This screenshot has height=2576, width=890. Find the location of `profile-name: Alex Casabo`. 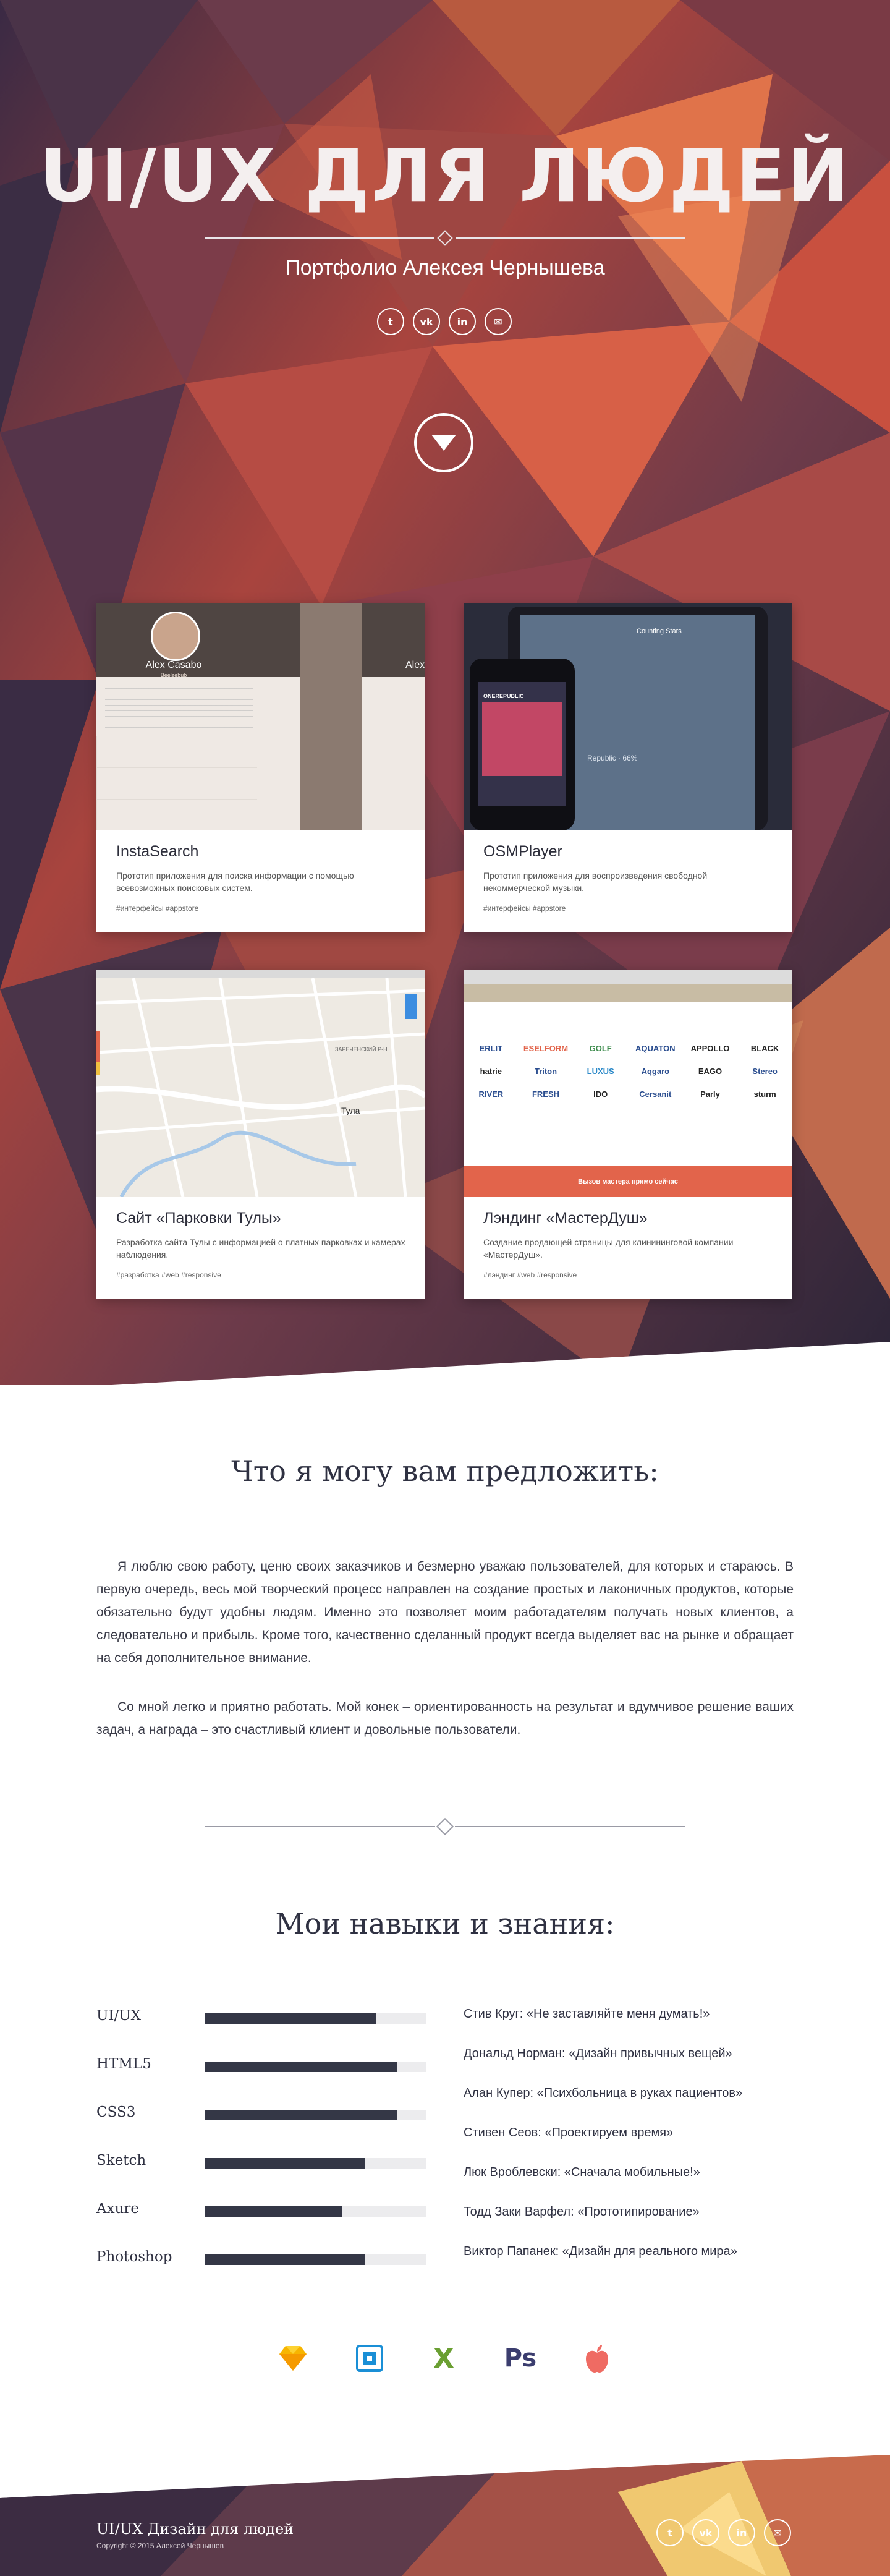

profile-name: Alex Casabo is located at coordinates (174, 665).